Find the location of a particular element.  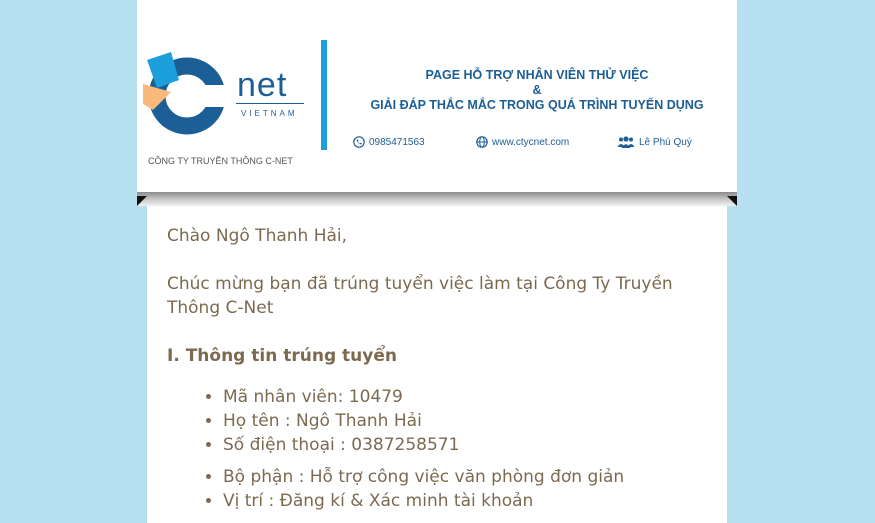

contact-website: www.ctycnet.com is located at coordinates (522, 142).